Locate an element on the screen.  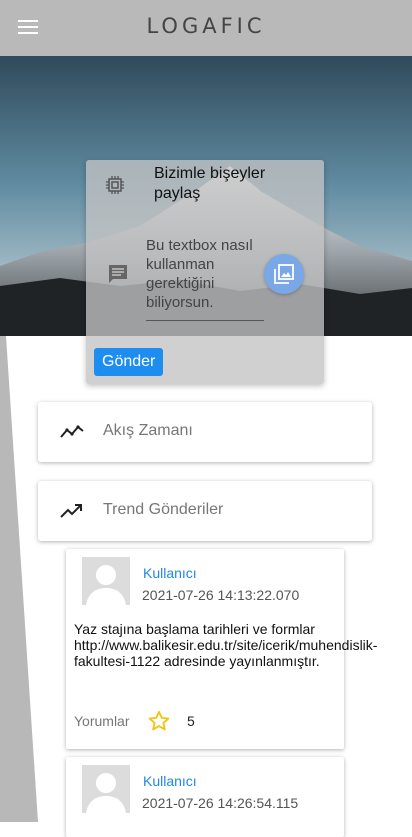
post-timestamp: 2021-07-26 14:13:22.070 is located at coordinates (221, 595).